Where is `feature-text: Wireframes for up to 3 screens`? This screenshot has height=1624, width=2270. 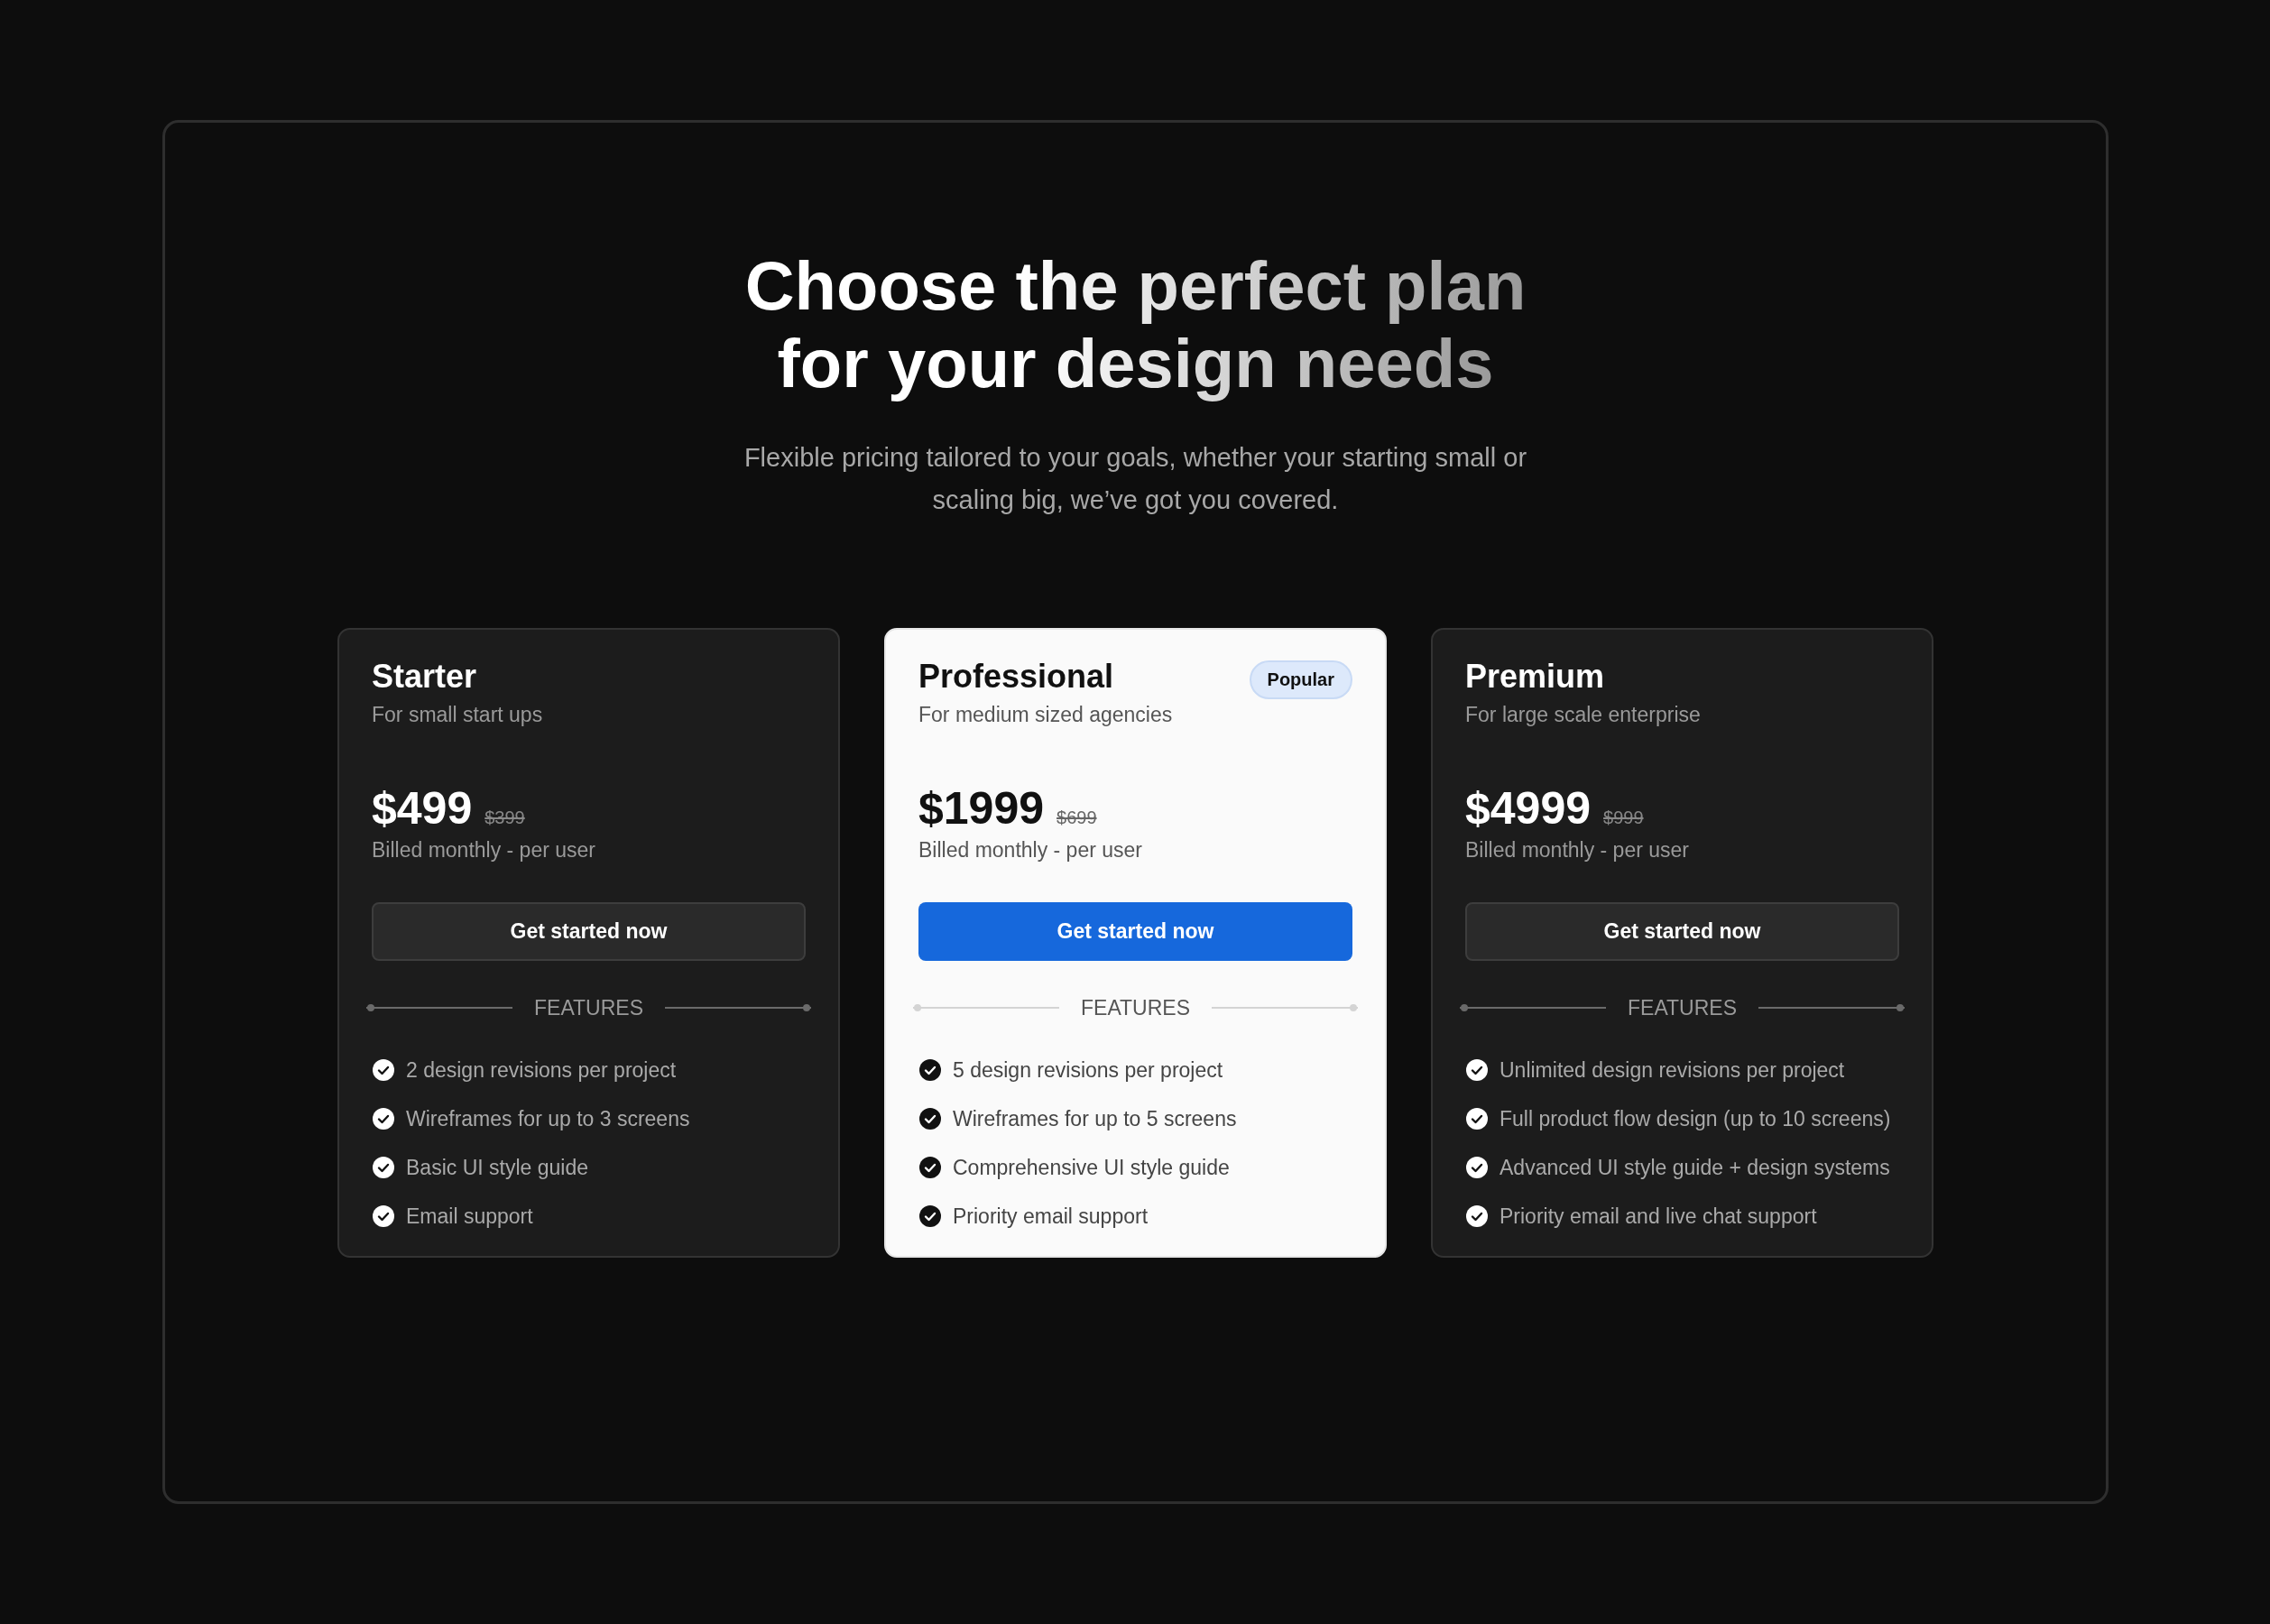
feature-text: Wireframes for up to 3 screens is located at coordinates (548, 1119).